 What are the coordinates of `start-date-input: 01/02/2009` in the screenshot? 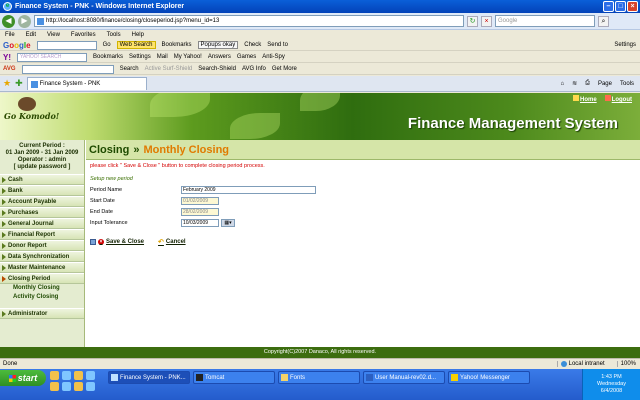 It's located at (200, 200).